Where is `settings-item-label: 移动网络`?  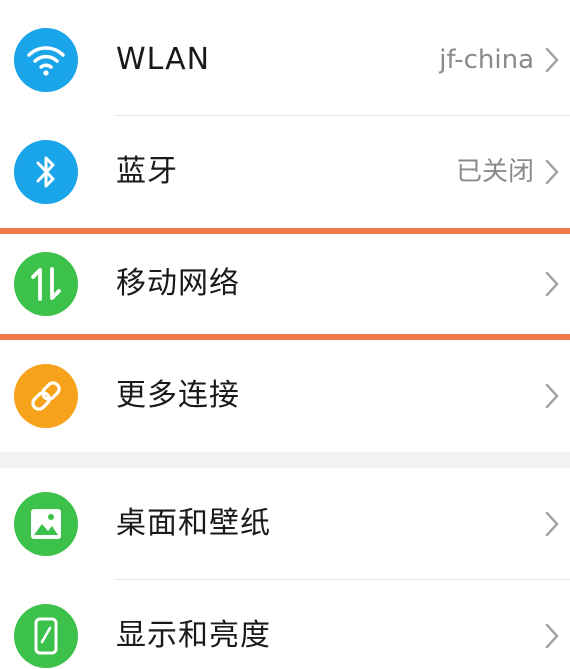
settings-item-label: 移动网络 is located at coordinates (178, 283).